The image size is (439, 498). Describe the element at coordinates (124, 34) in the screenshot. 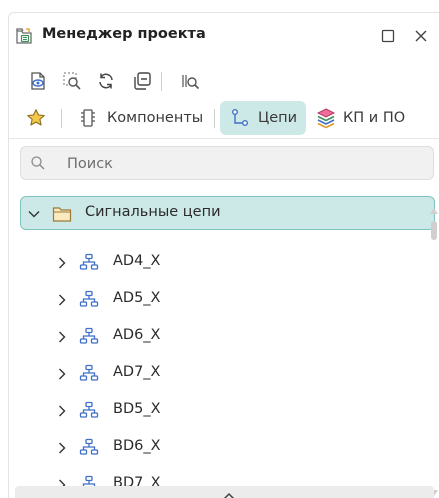

I see `panel-title: Менеджер проекта` at that location.